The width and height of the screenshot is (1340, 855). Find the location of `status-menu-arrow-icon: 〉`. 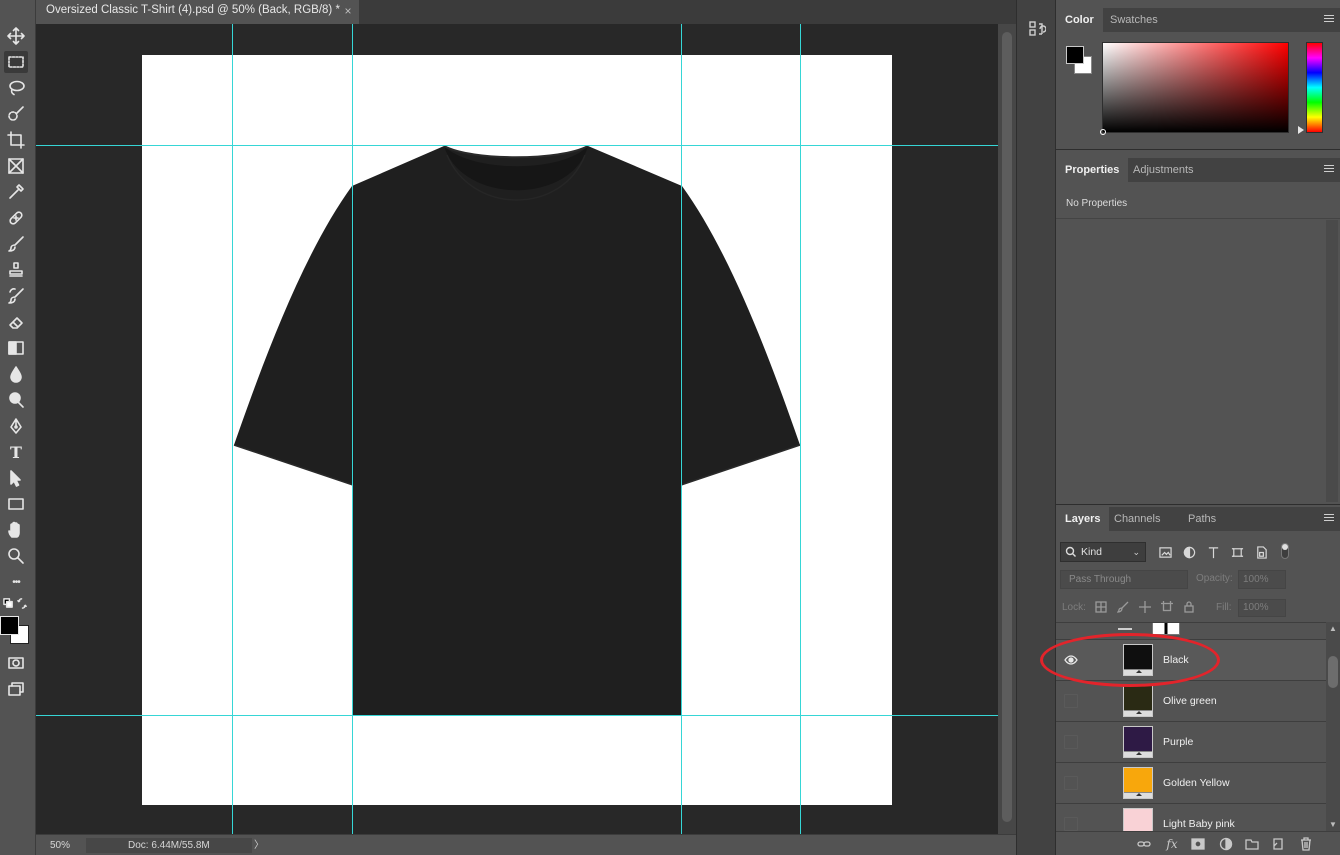

status-menu-arrow-icon: 〉 is located at coordinates (260, 845).